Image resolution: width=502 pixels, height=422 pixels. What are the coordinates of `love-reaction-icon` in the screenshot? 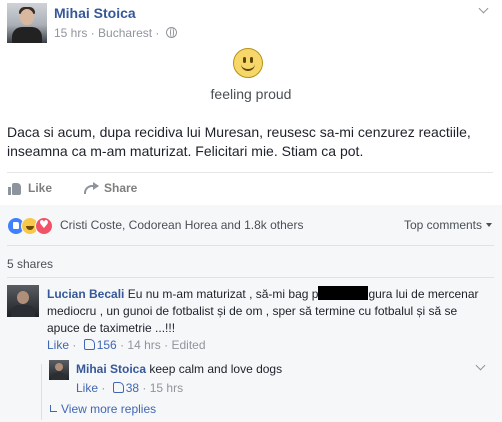 It's located at (44, 226).